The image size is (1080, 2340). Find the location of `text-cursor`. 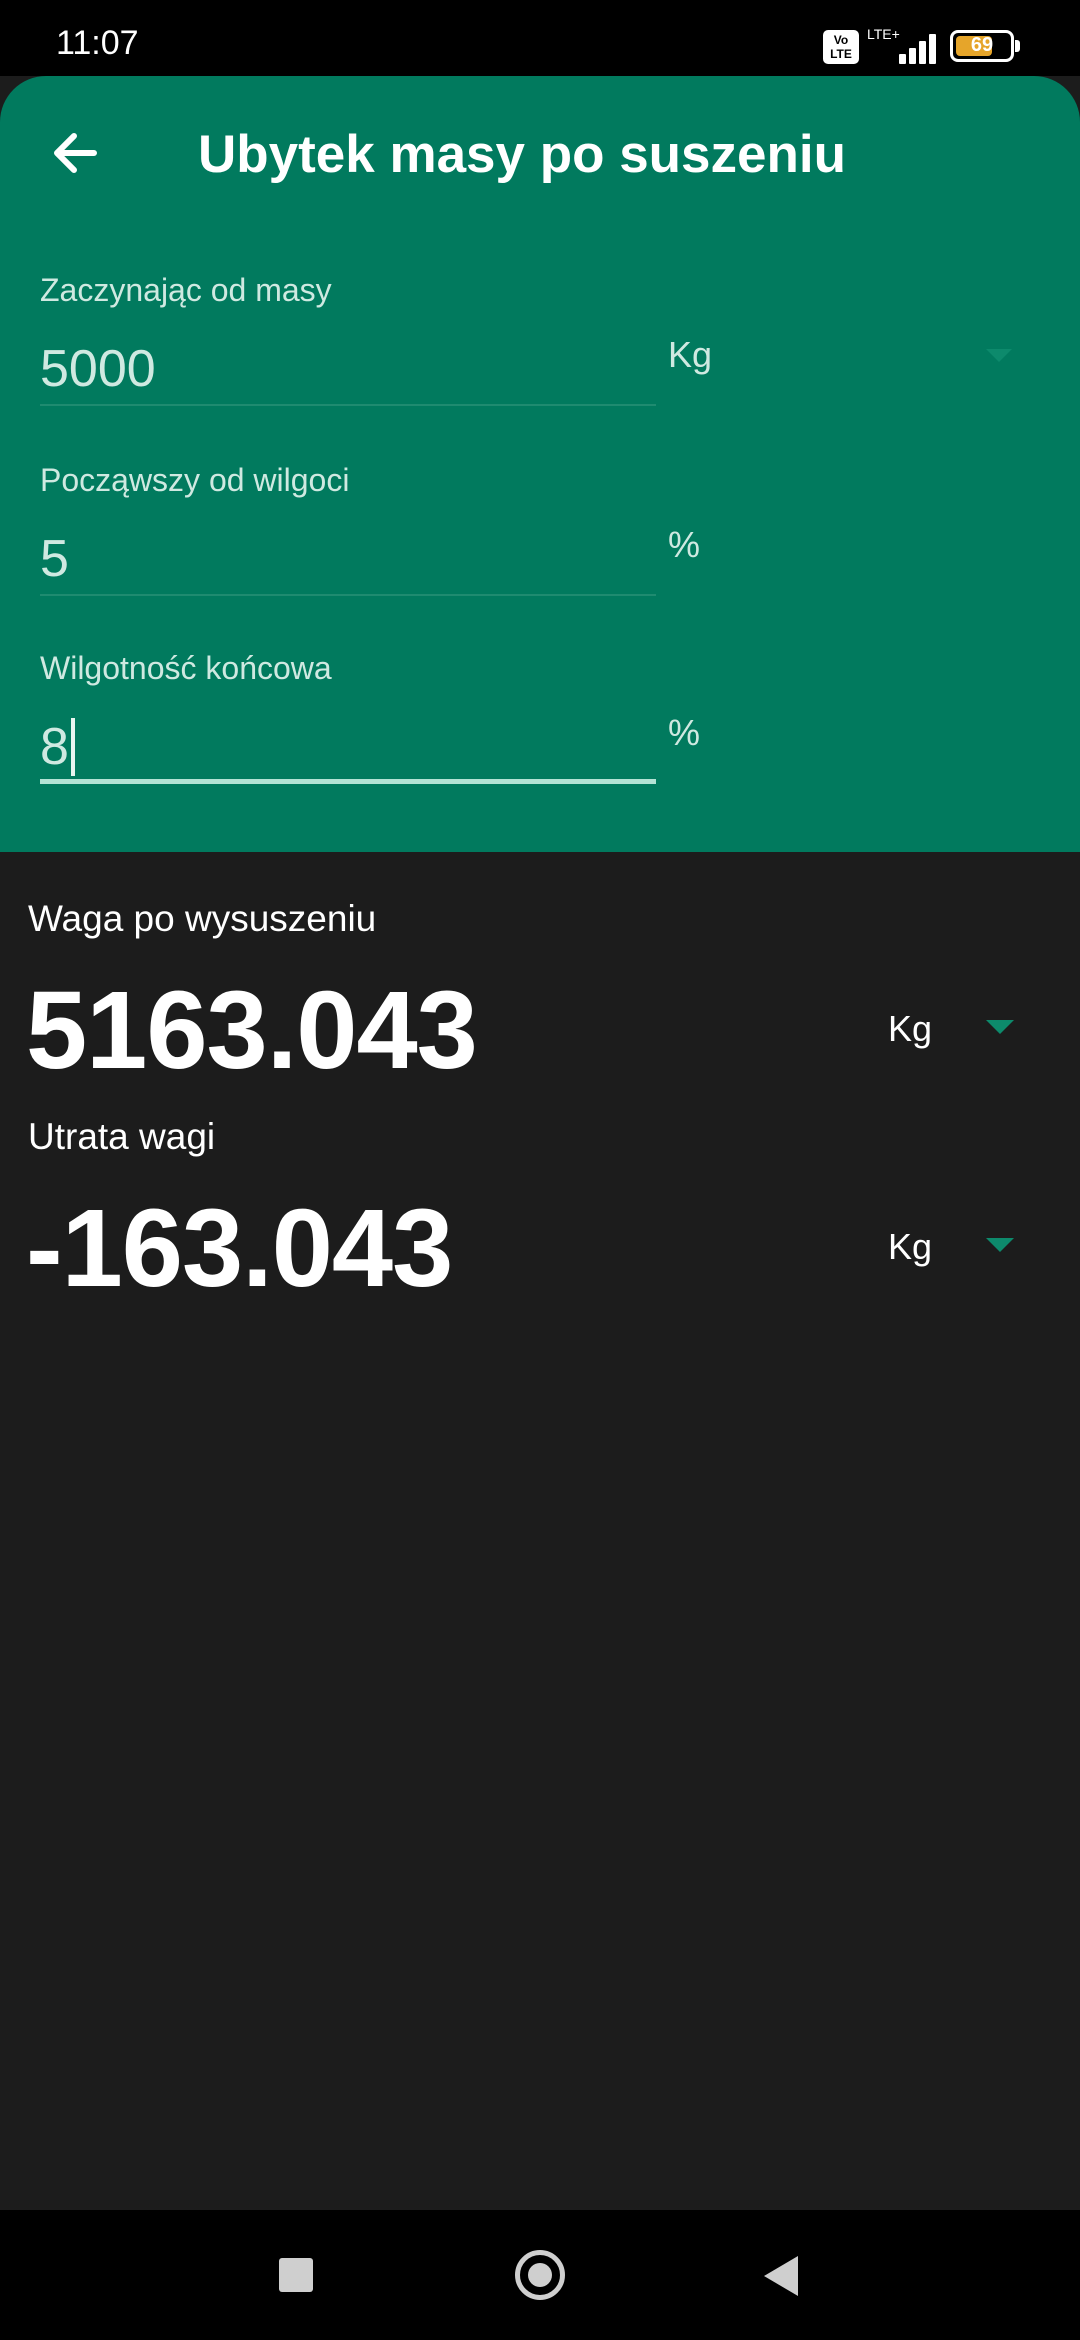

text-cursor is located at coordinates (72, 747).